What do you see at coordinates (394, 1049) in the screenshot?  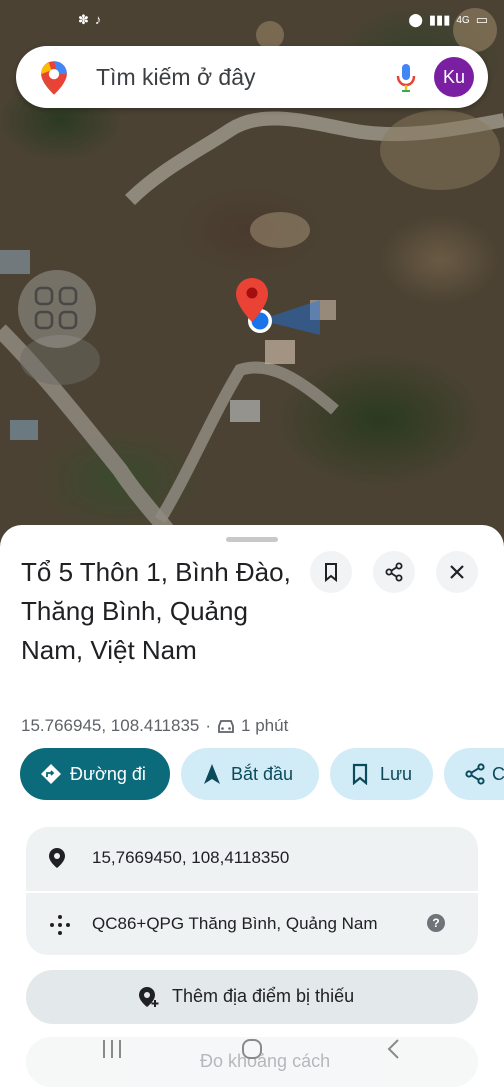 I see `back-icon` at bounding box center [394, 1049].